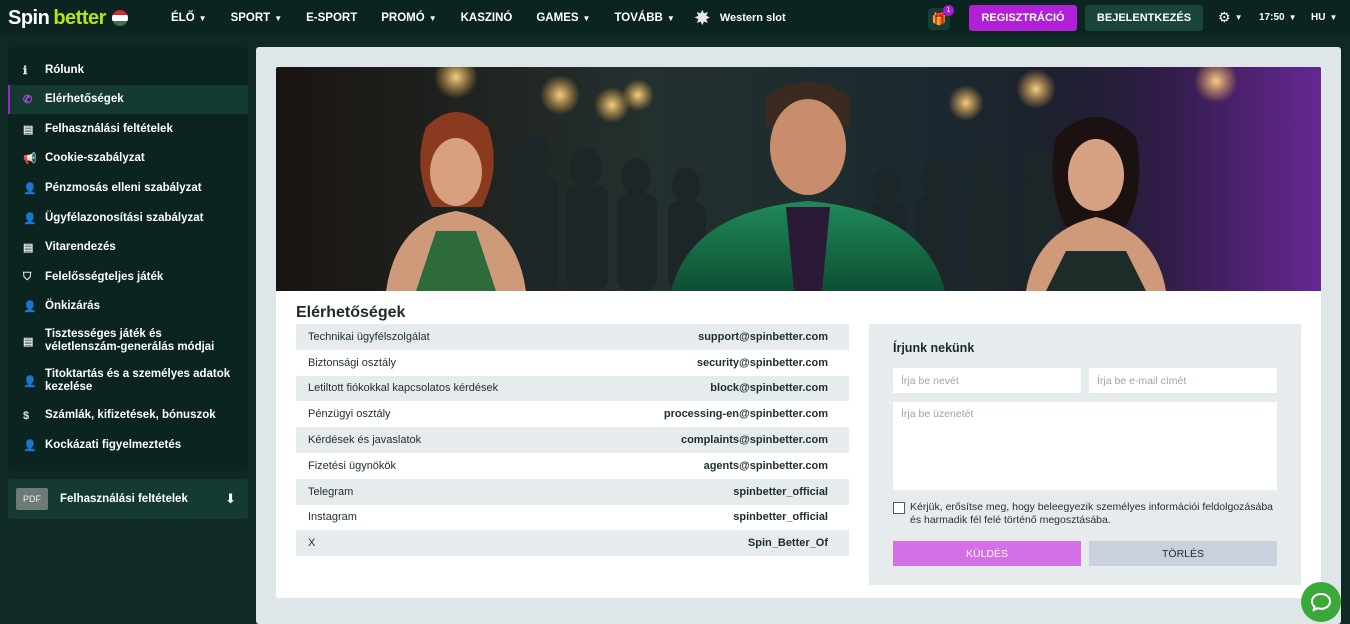 Image resolution: width=1350 pixels, height=624 pixels. Describe the element at coordinates (644, 18) in the screenshot. I see `nav-item-tovabb: TOVÁBB ▼` at that location.